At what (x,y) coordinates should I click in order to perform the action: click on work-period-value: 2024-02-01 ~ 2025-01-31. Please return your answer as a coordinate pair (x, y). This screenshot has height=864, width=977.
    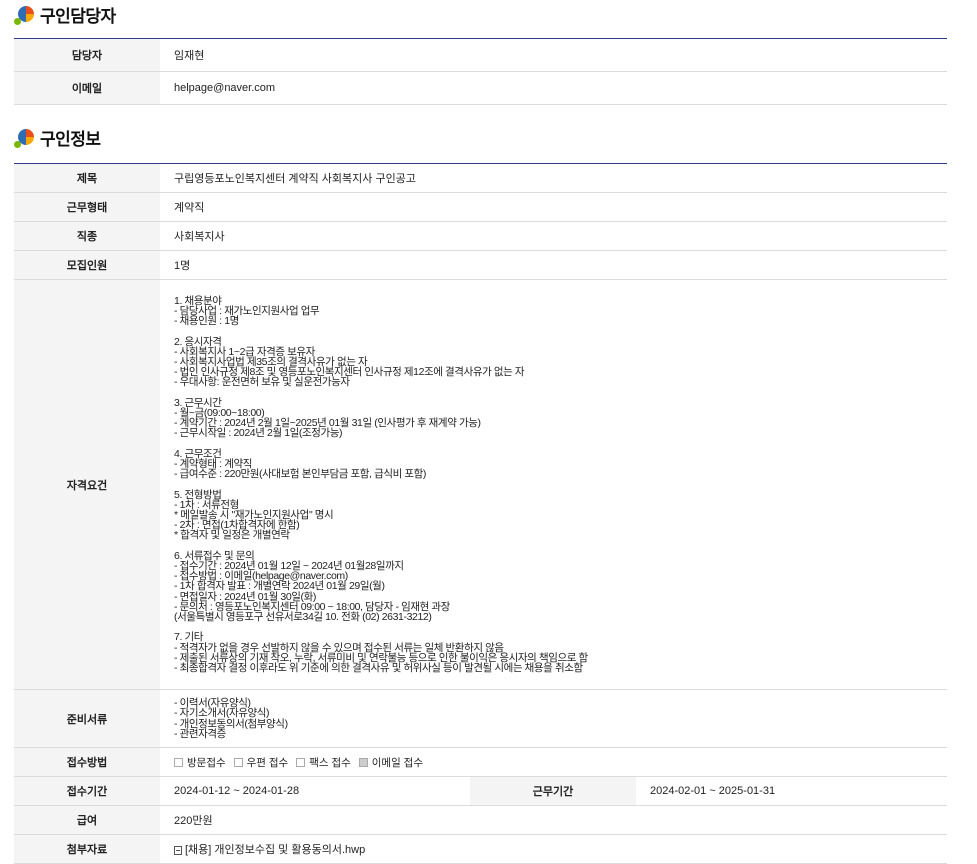
    Looking at the image, I should click on (791, 791).